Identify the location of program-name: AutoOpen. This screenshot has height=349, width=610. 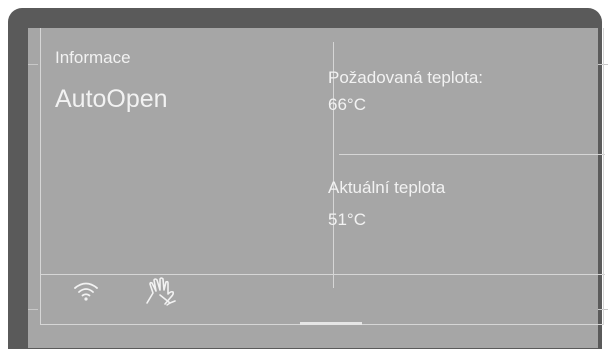
(111, 99).